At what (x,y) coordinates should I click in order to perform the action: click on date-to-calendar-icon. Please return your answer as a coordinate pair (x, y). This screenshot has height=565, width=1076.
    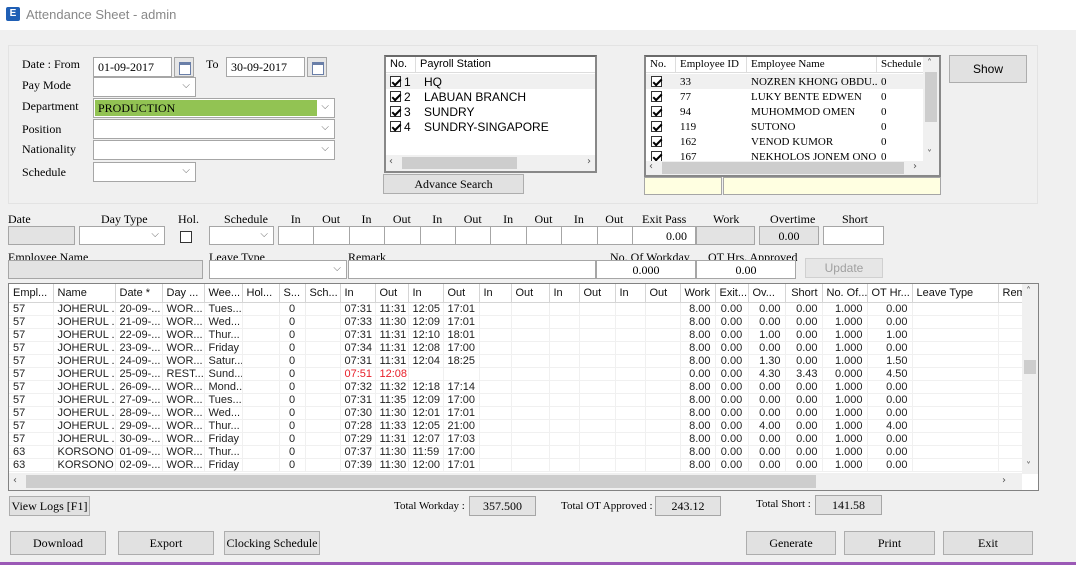
    Looking at the image, I should click on (317, 67).